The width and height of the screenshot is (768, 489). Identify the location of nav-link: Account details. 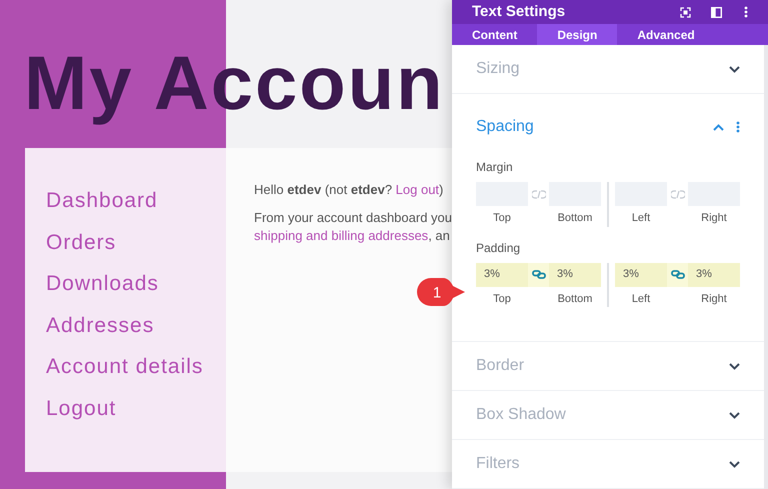
(134, 367).